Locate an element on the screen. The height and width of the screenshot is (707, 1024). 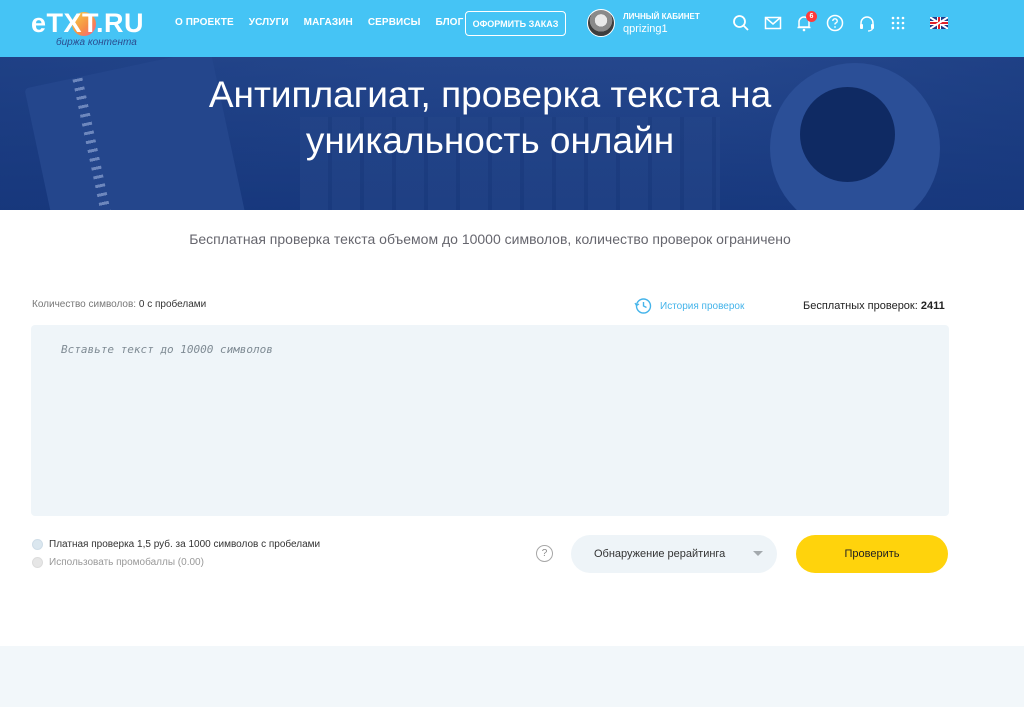
promo-points-option: Использовать промобаллы (0.00) is located at coordinates (118, 562).